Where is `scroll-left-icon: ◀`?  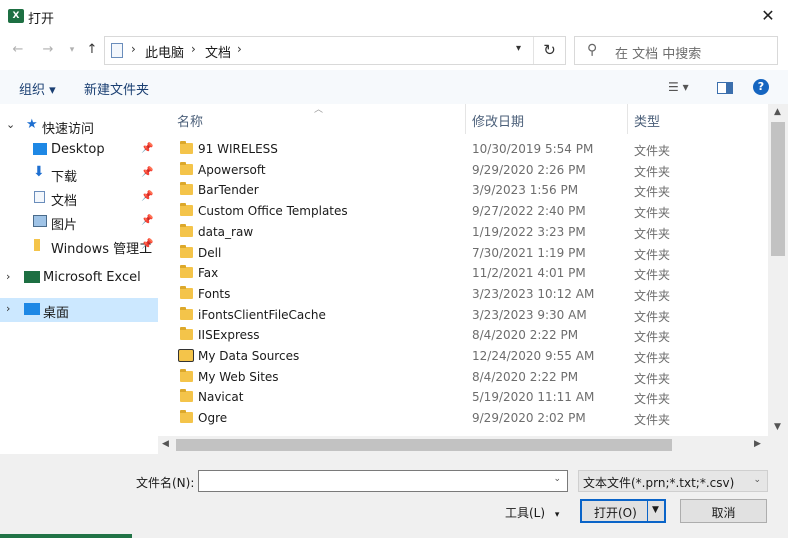
scroll-left-icon: ◀ is located at coordinates (165, 444).